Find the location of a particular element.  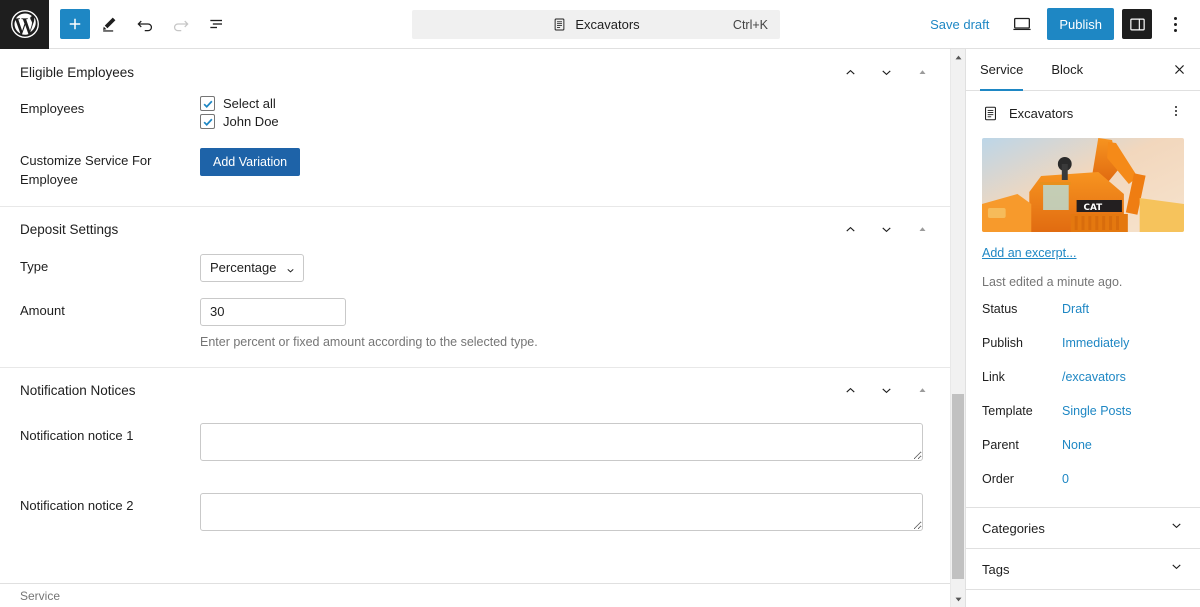

redo-button is located at coordinates (181, 24).